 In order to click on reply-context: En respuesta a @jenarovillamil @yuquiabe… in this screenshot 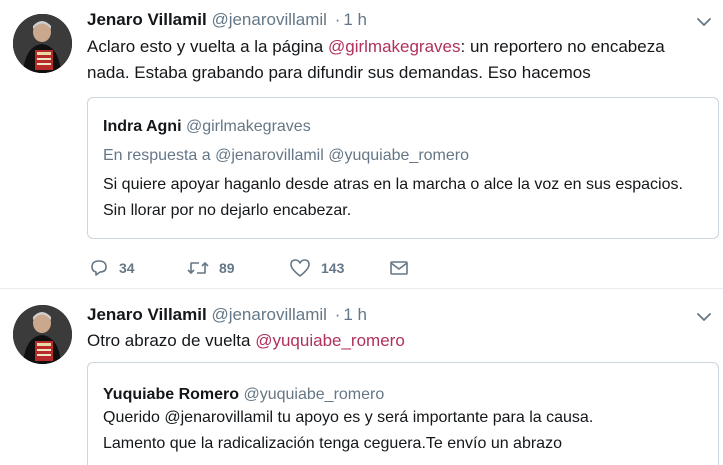, I will do `click(286, 155)`.